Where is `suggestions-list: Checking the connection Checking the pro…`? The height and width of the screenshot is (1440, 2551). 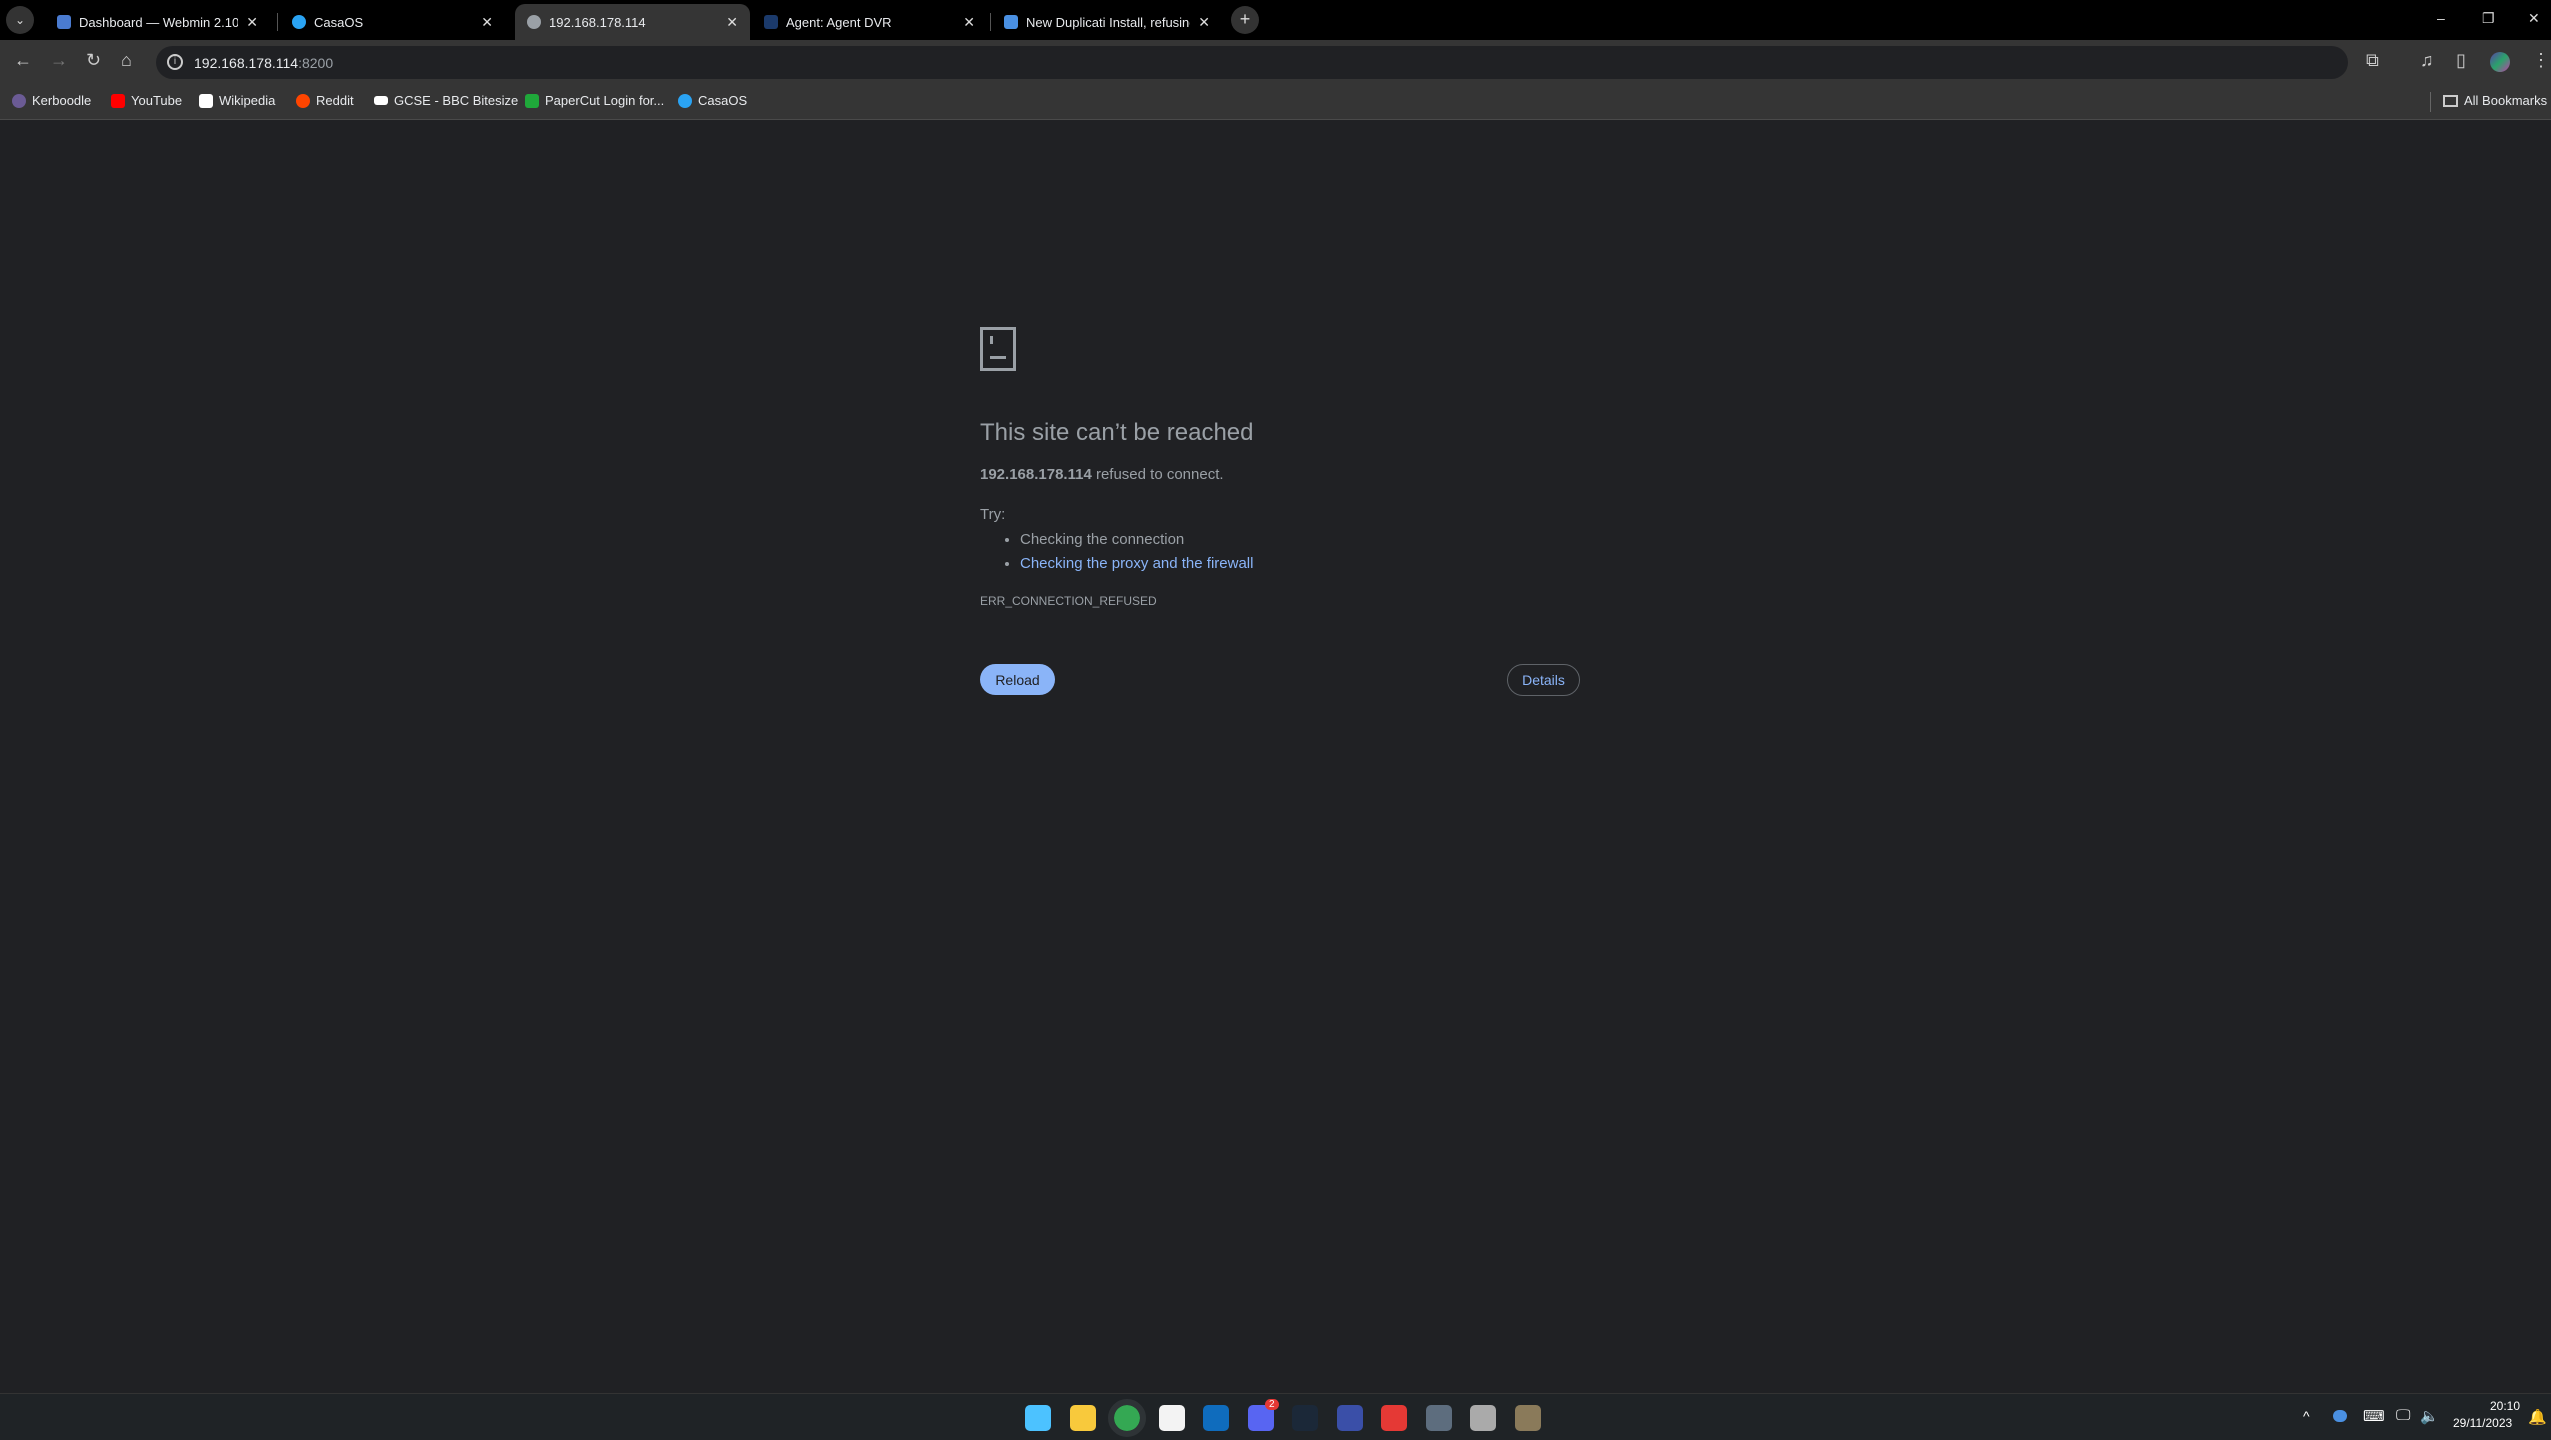
suggestions-list: Checking the connection Checking the pro… is located at coordinates (1136, 552).